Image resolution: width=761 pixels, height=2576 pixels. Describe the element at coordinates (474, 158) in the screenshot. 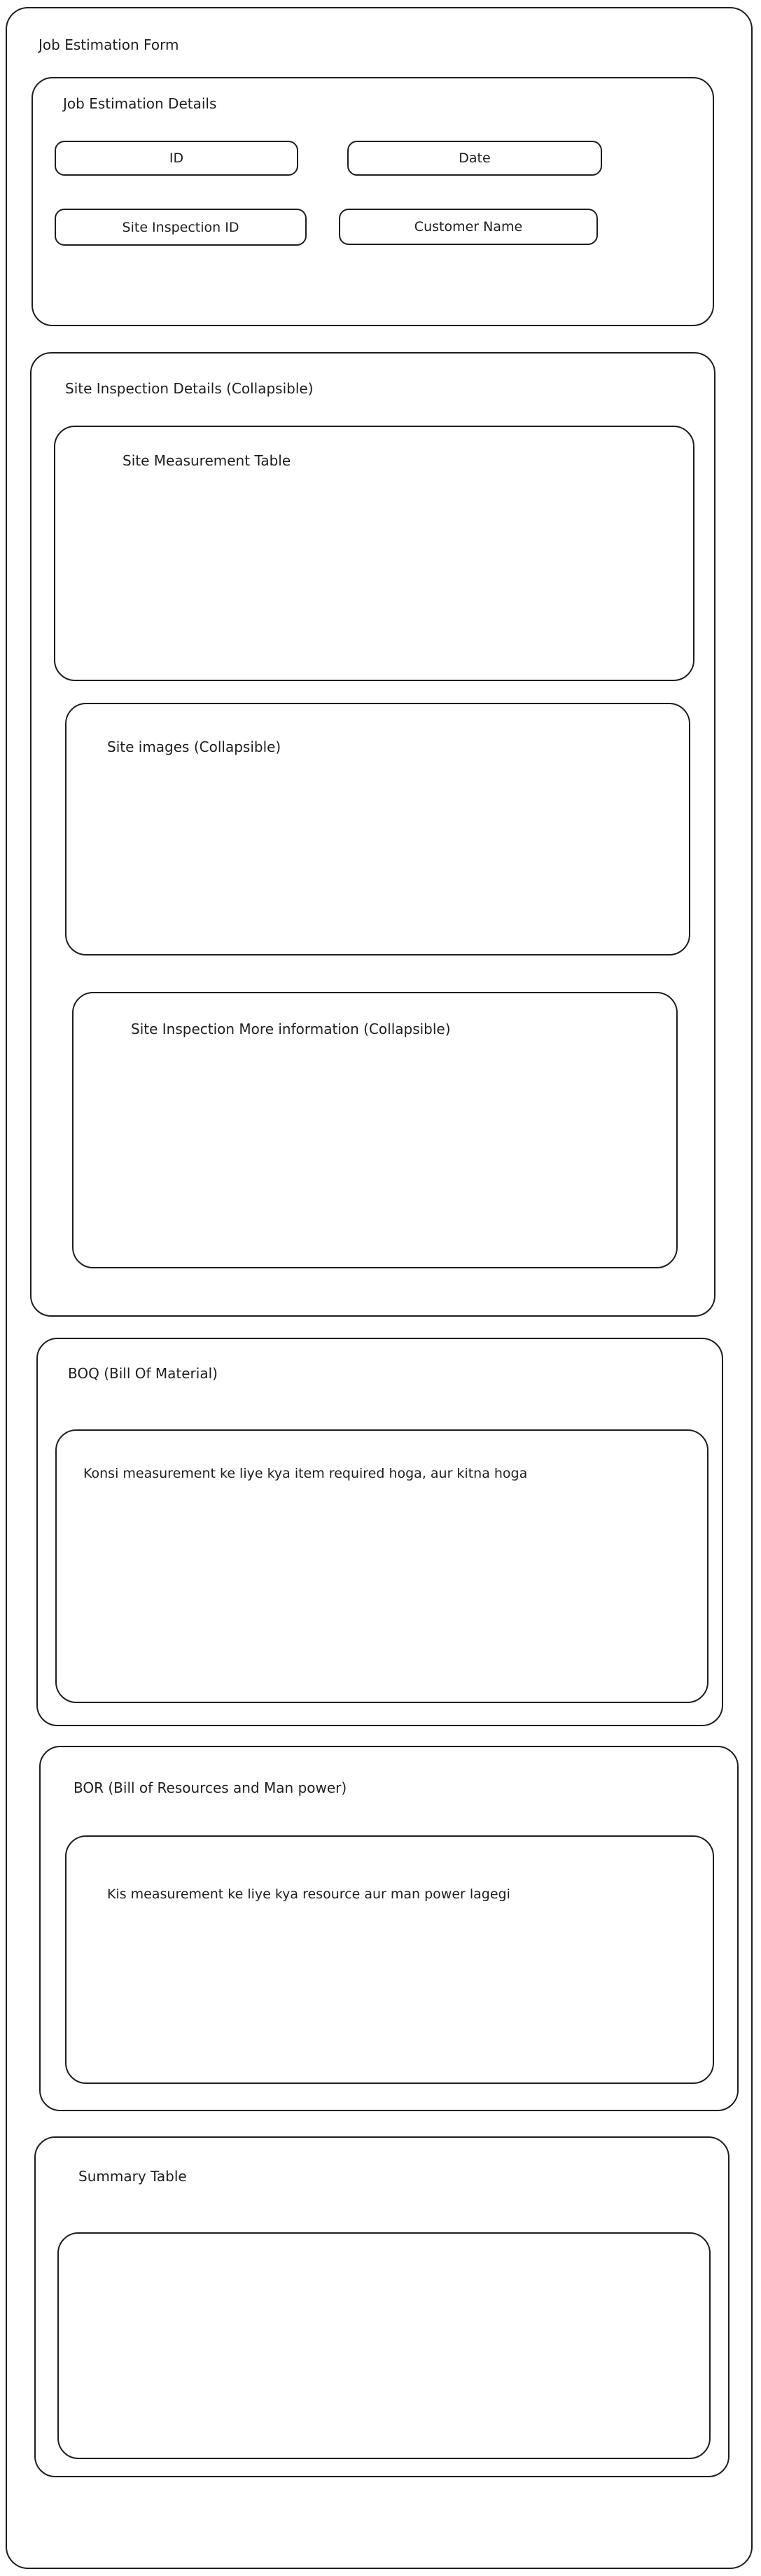

I see `date-field: Date` at that location.